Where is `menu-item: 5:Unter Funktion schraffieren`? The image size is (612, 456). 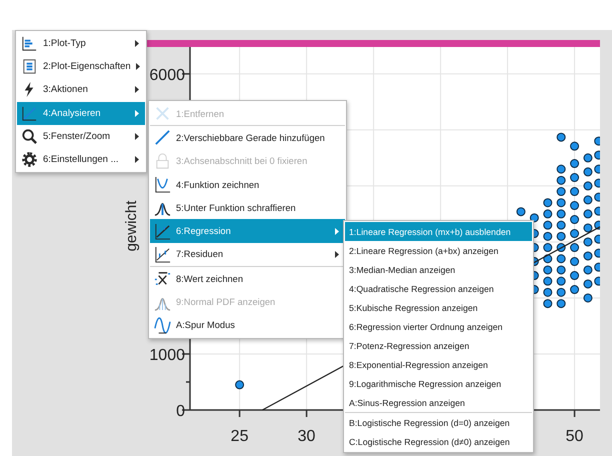
menu-item: 5:Unter Funktion schraffieren is located at coordinates (247, 208).